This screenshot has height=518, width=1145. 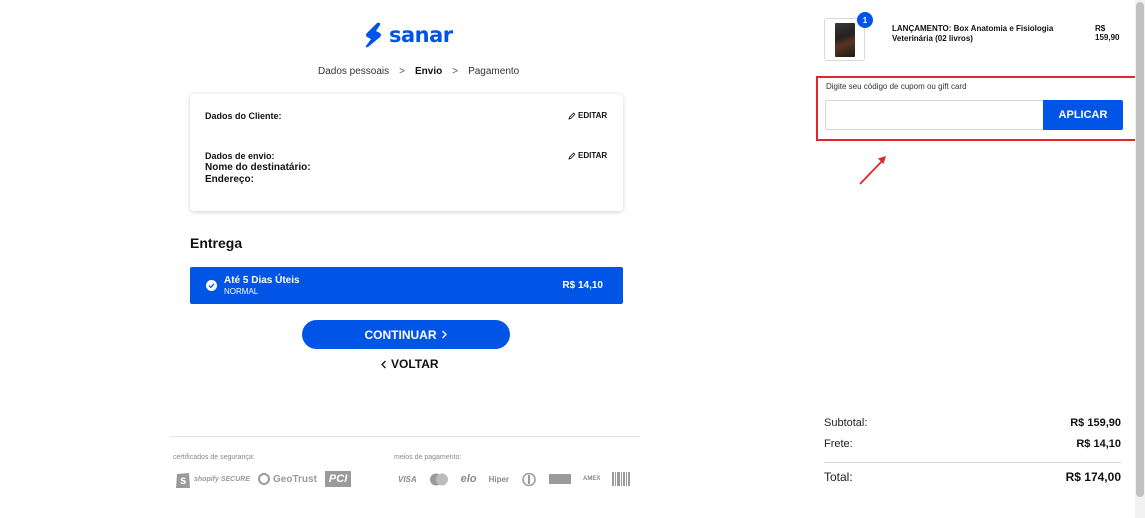 What do you see at coordinates (295, 479) in the screenshot?
I see `geotrust-text: GeoTrust` at bounding box center [295, 479].